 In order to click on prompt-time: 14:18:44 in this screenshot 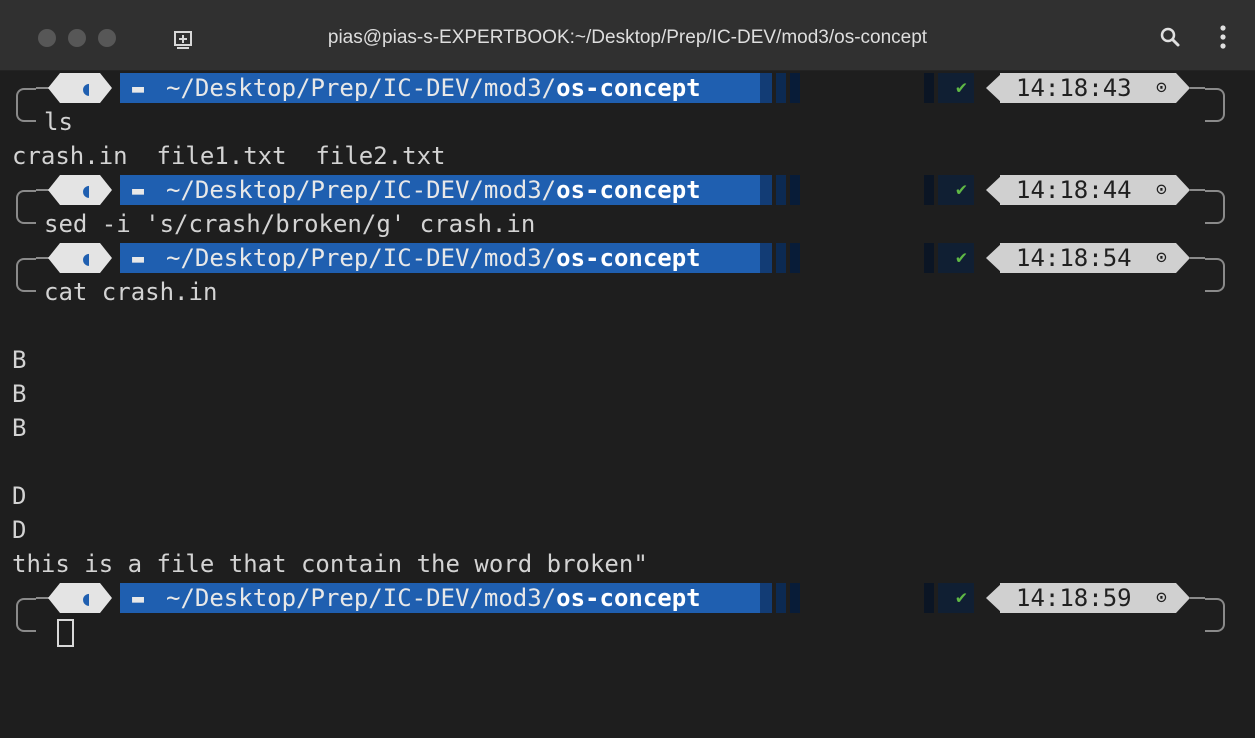, I will do `click(1074, 190)`.